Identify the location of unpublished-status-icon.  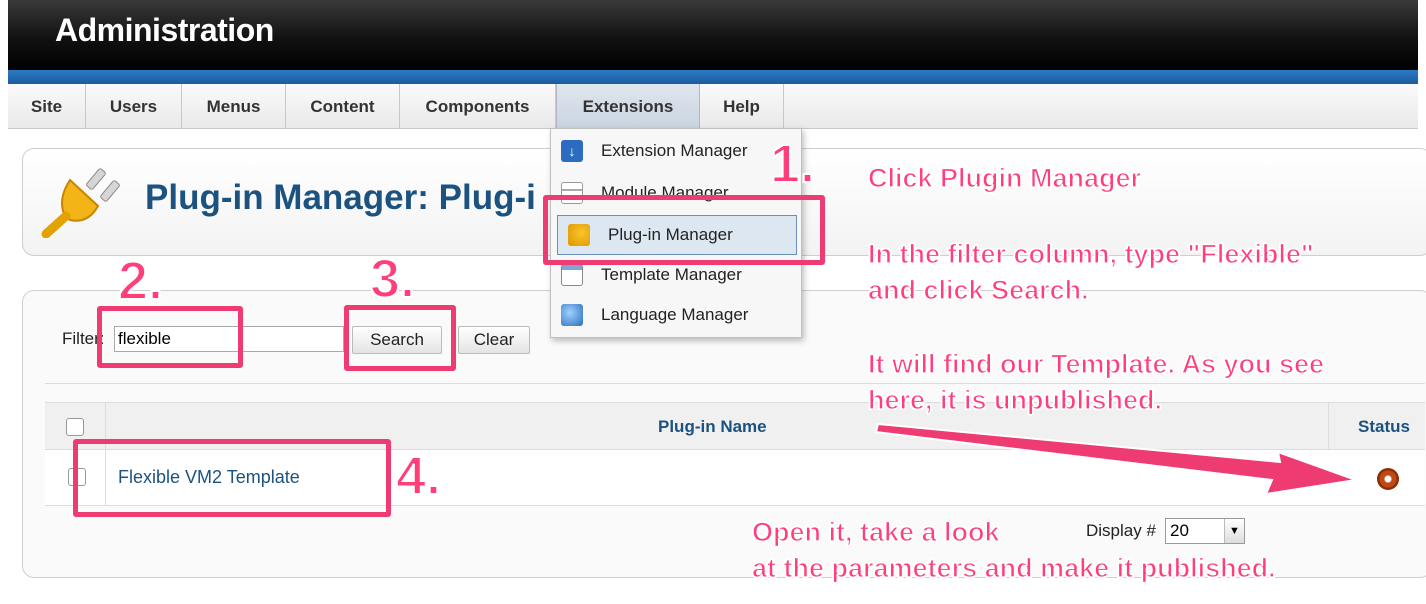
(1388, 479).